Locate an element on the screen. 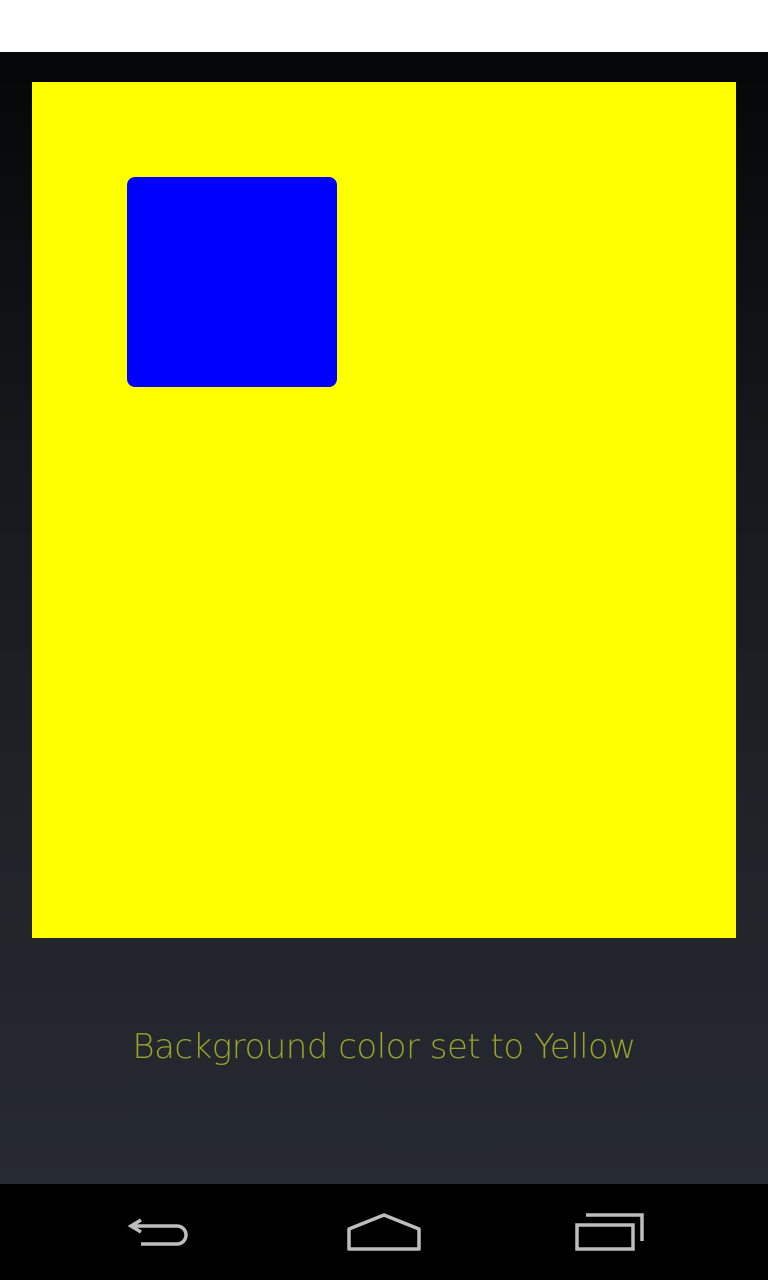 The height and width of the screenshot is (1280, 768). home-icon is located at coordinates (384, 1232).